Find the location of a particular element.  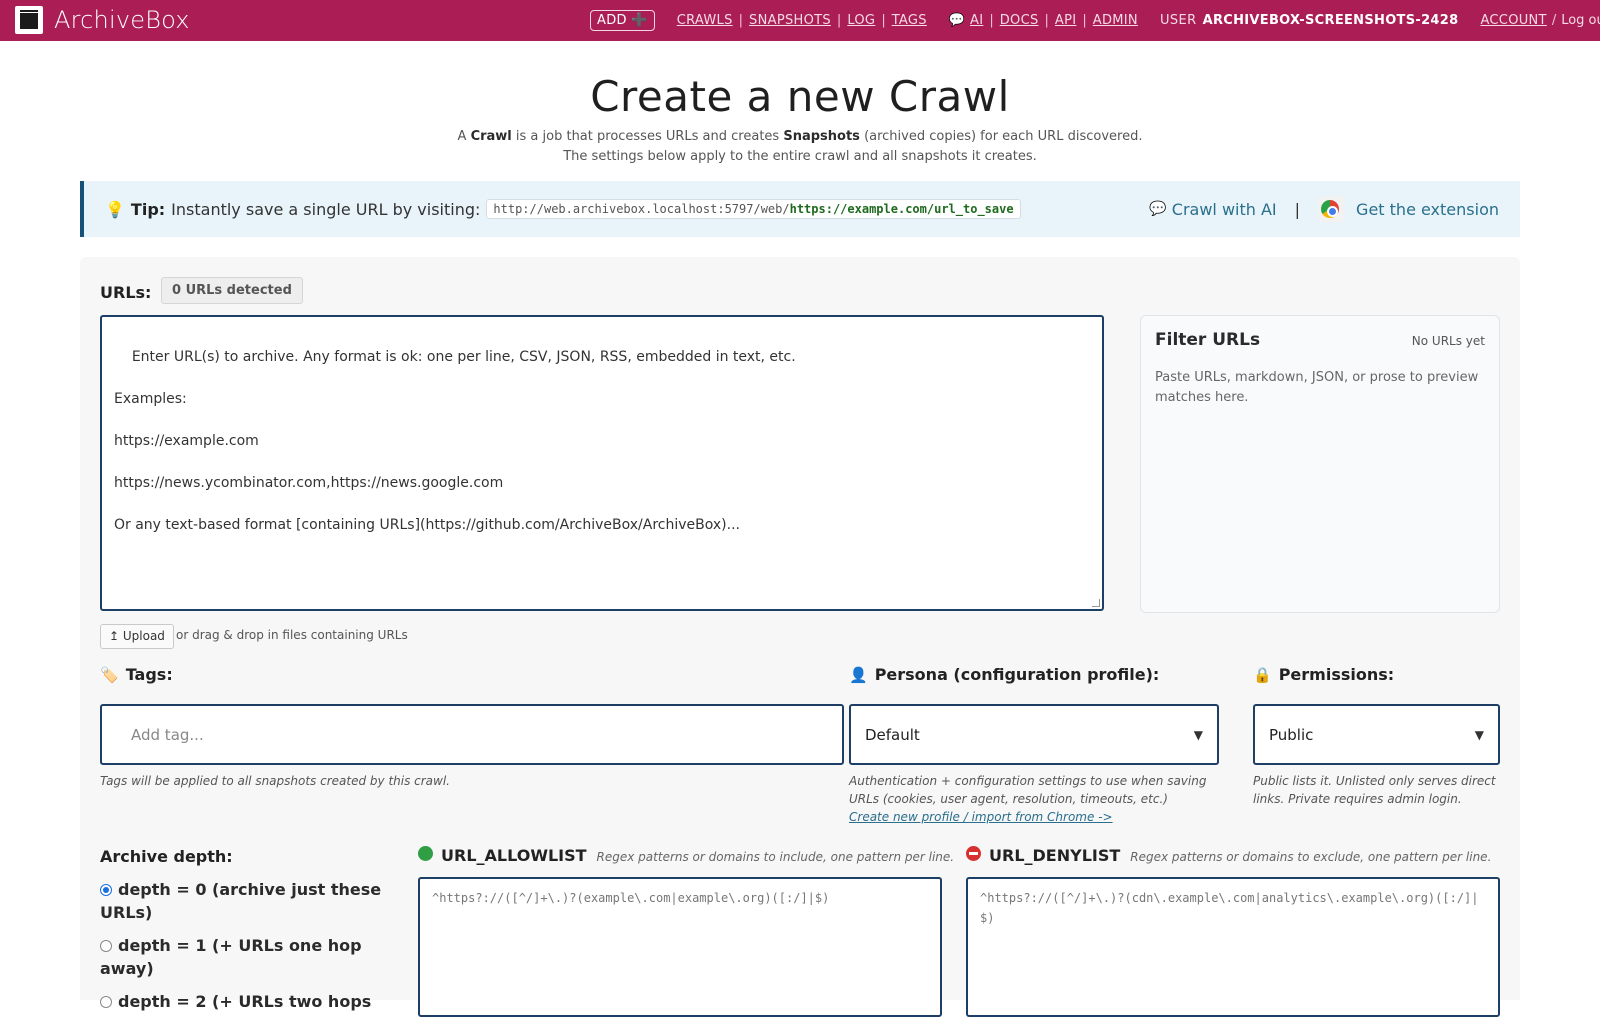

user-label: USER is located at coordinates (1178, 20).